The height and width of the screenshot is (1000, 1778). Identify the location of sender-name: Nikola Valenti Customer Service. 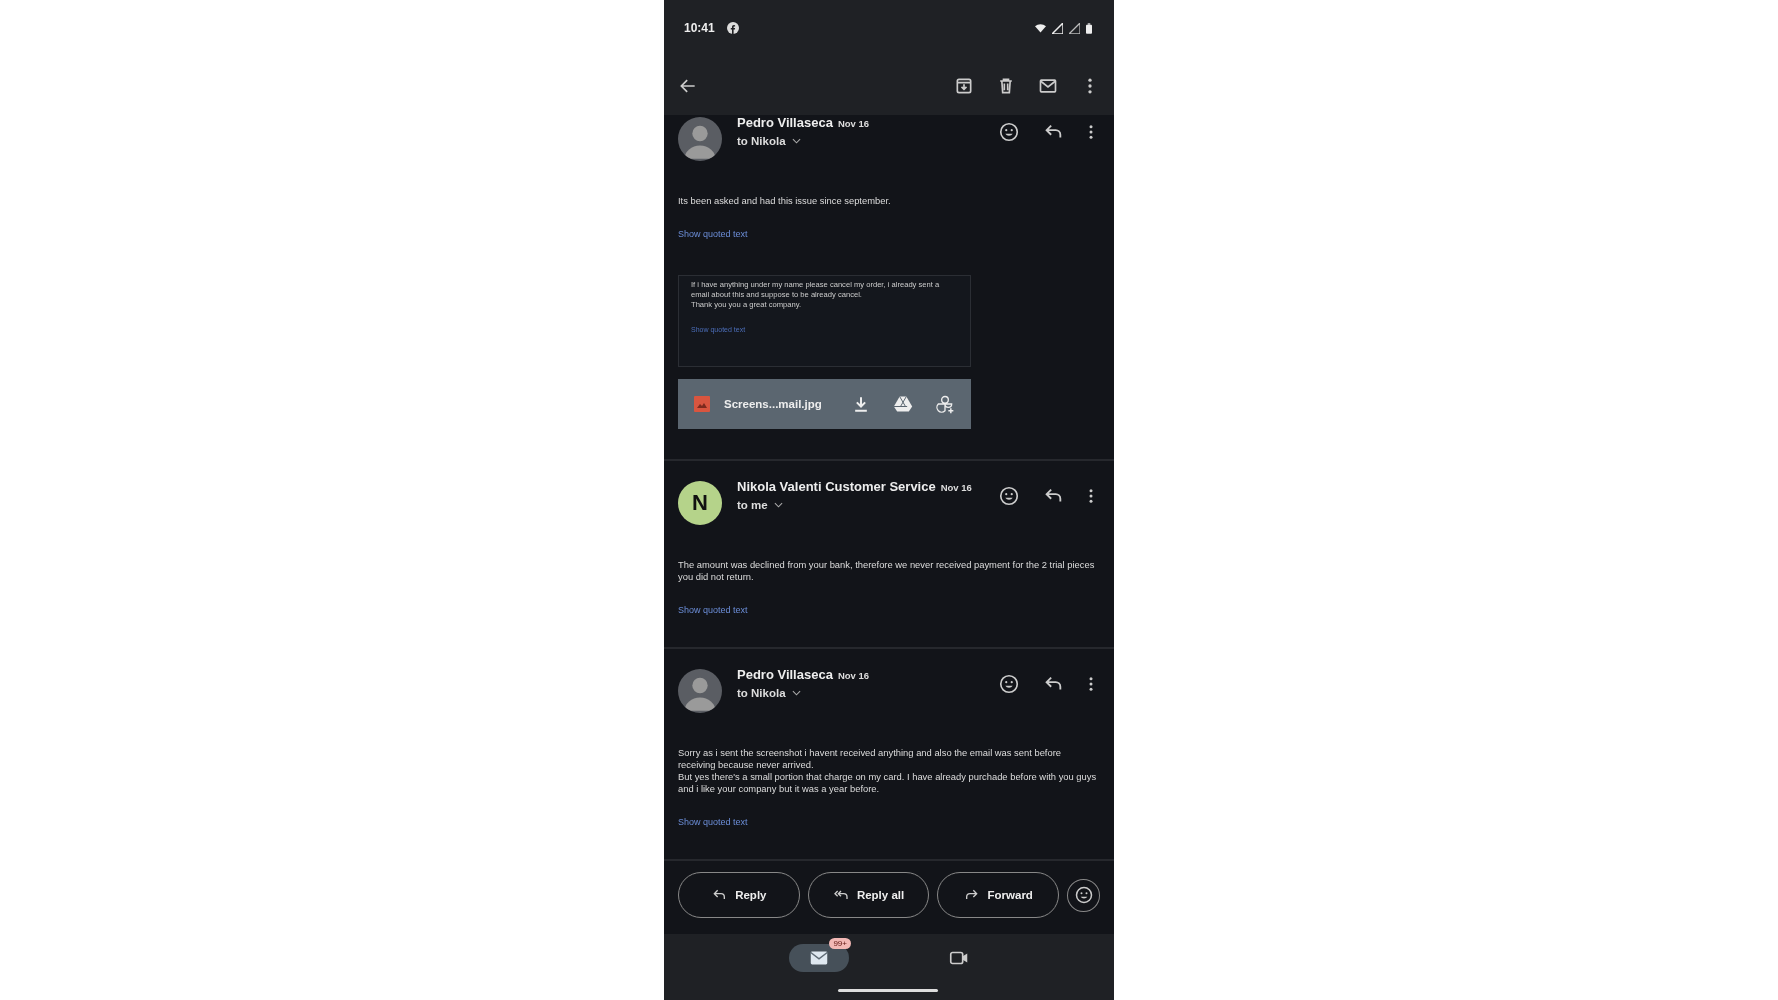
(836, 486).